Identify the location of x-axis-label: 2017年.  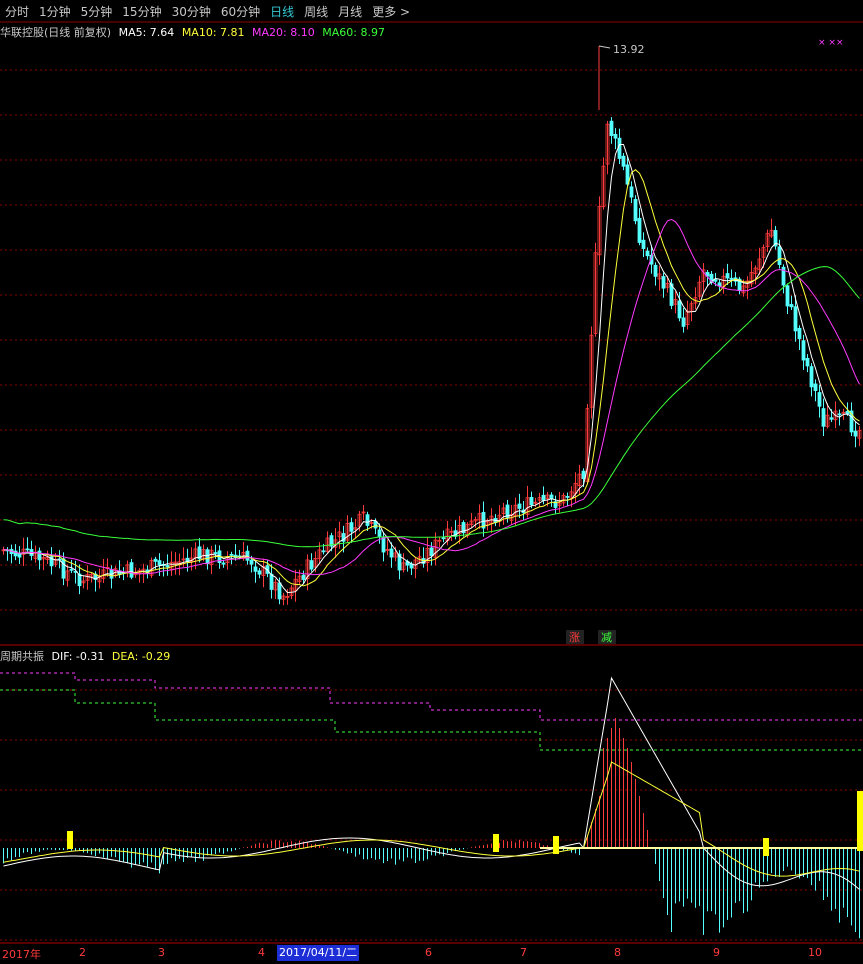
(21, 954).